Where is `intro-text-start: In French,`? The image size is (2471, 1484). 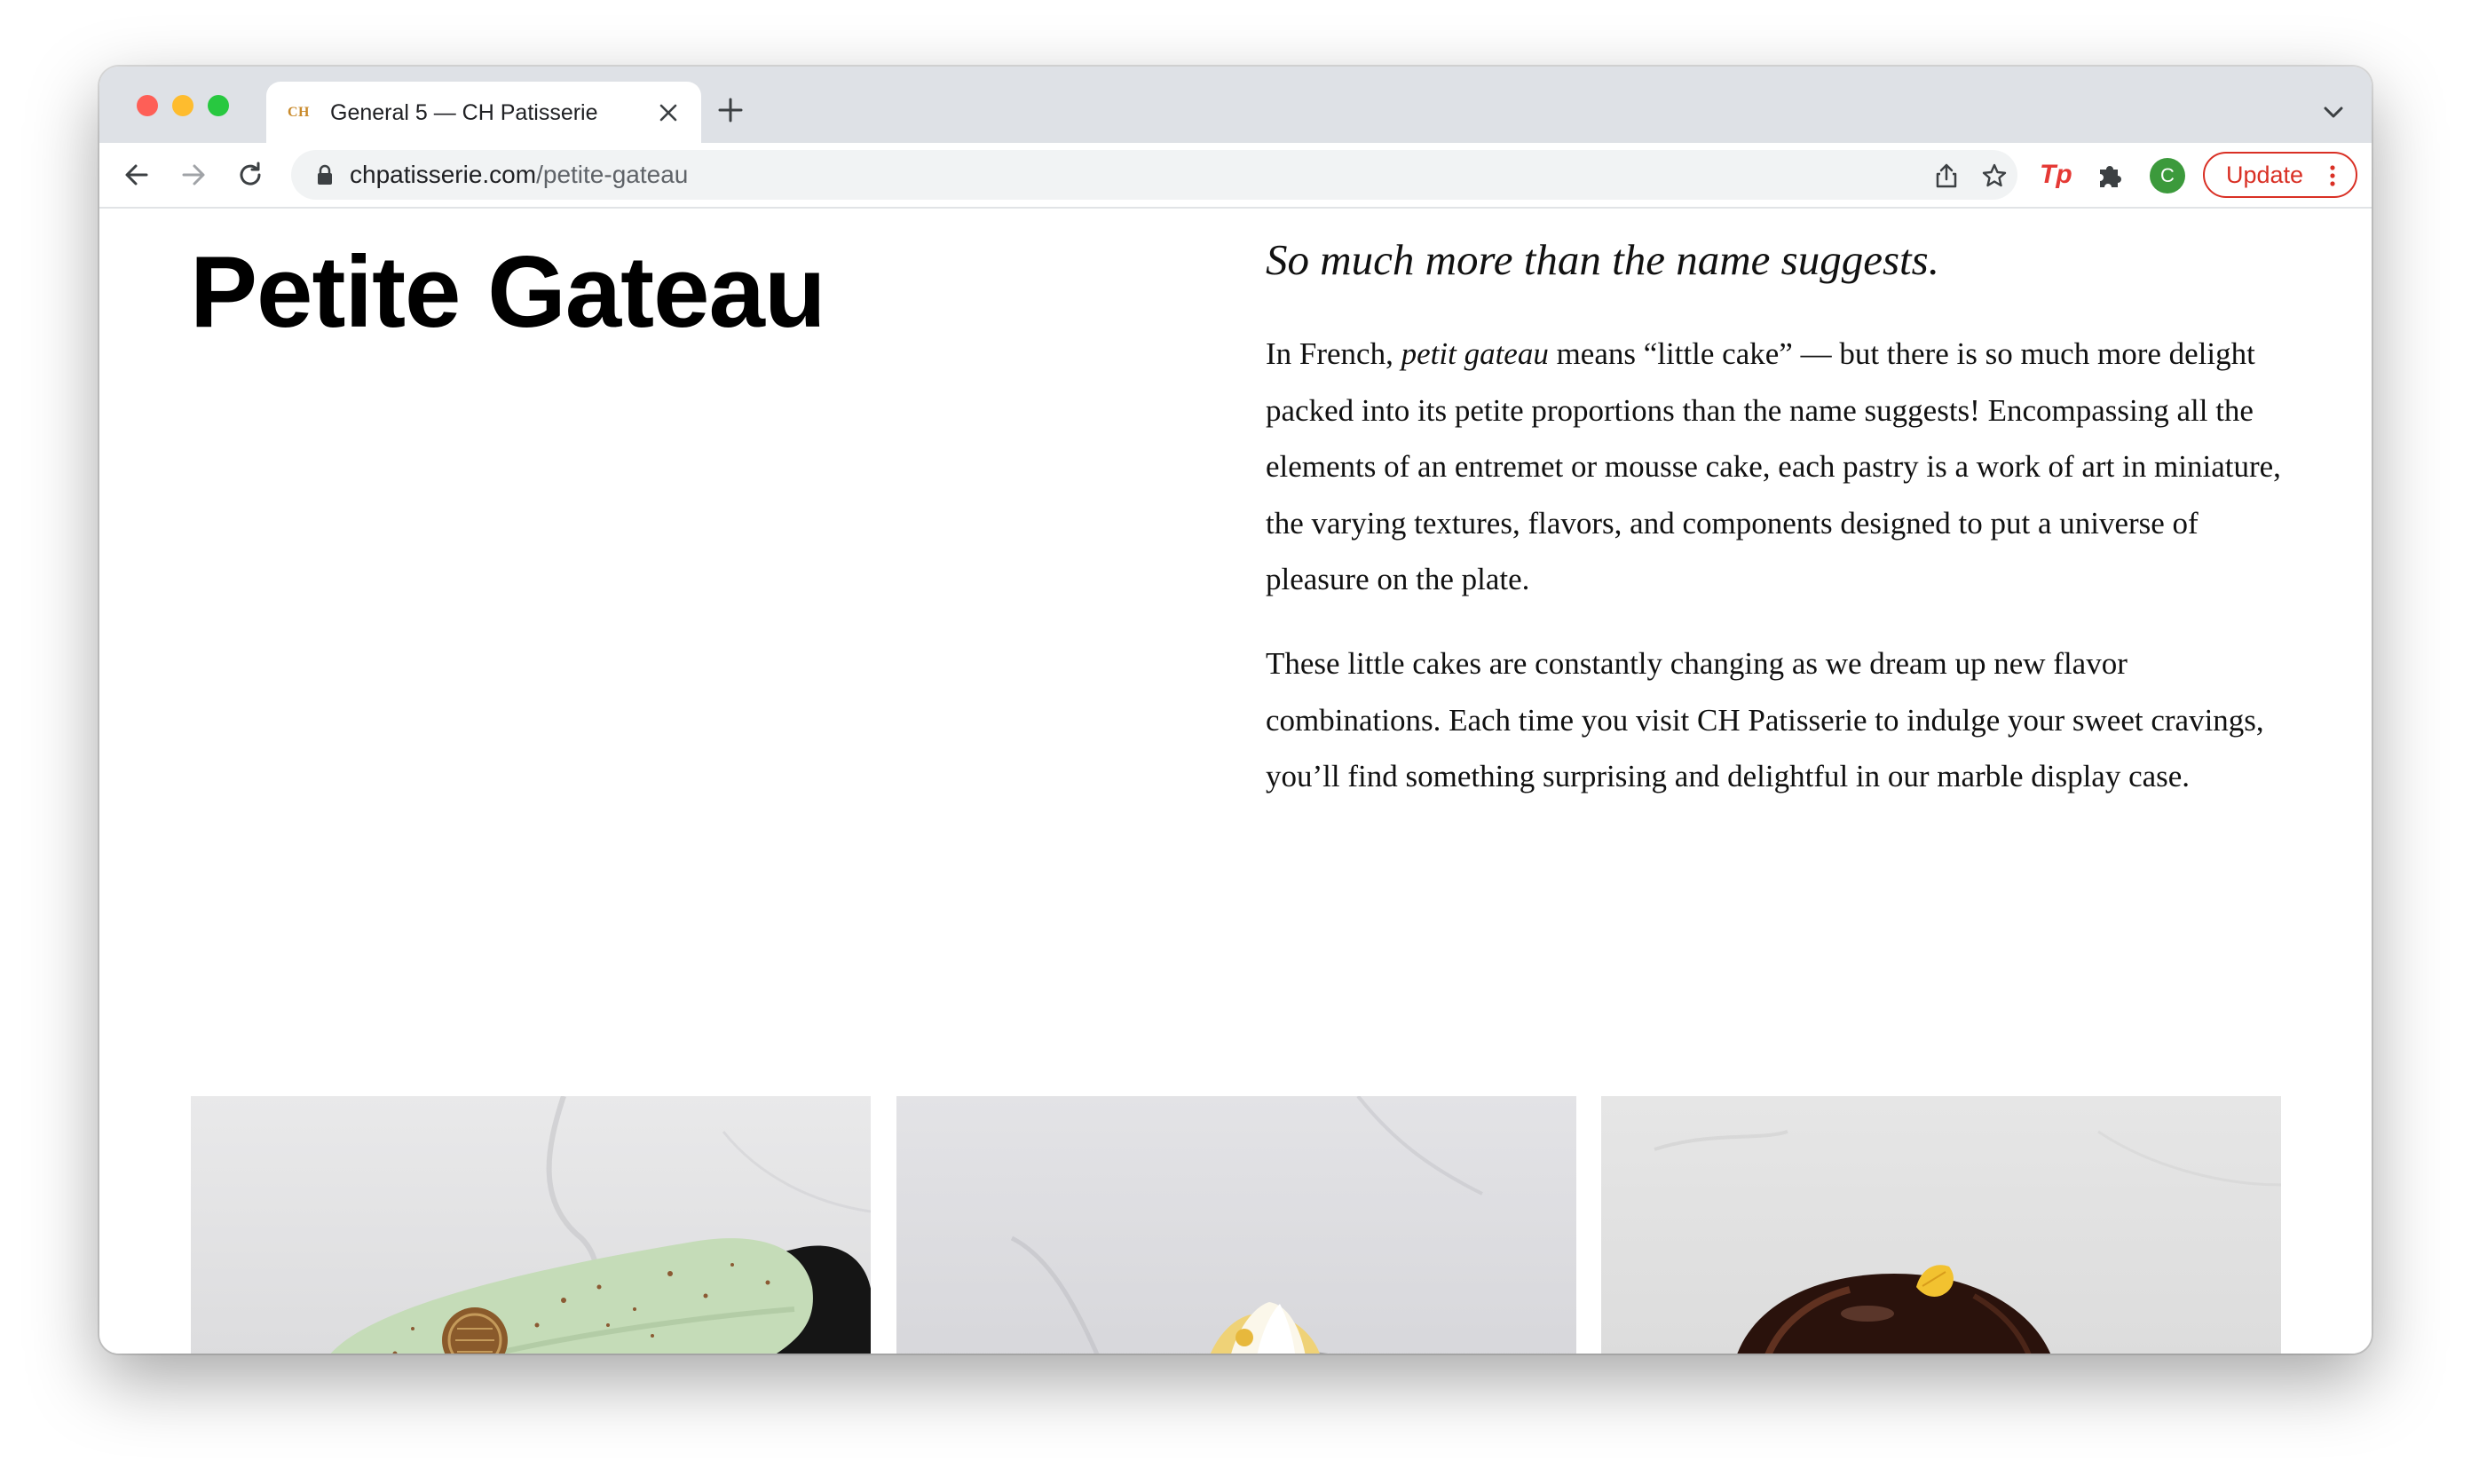 intro-text-start: In French, is located at coordinates (1333, 354).